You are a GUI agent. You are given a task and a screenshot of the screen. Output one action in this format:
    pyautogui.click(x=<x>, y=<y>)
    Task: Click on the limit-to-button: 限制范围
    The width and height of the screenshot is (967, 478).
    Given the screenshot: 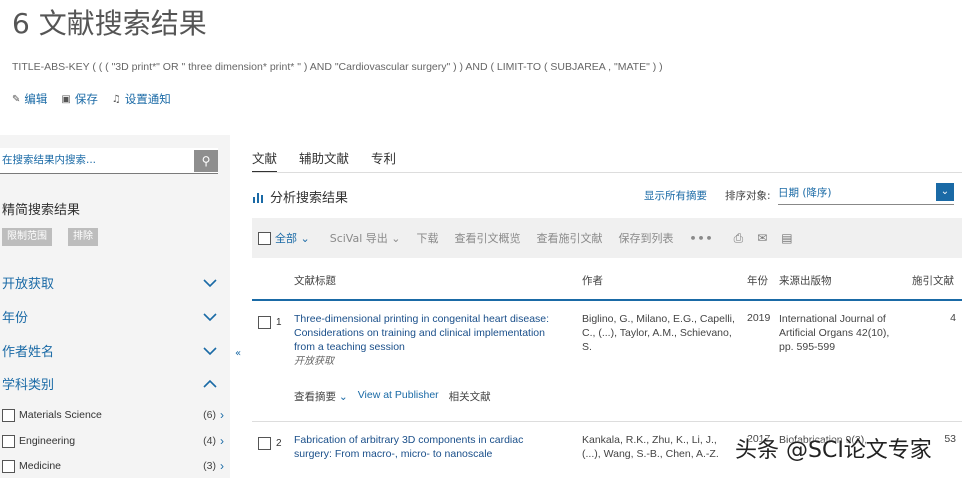 What is the action you would take?
    pyautogui.click(x=27, y=237)
    